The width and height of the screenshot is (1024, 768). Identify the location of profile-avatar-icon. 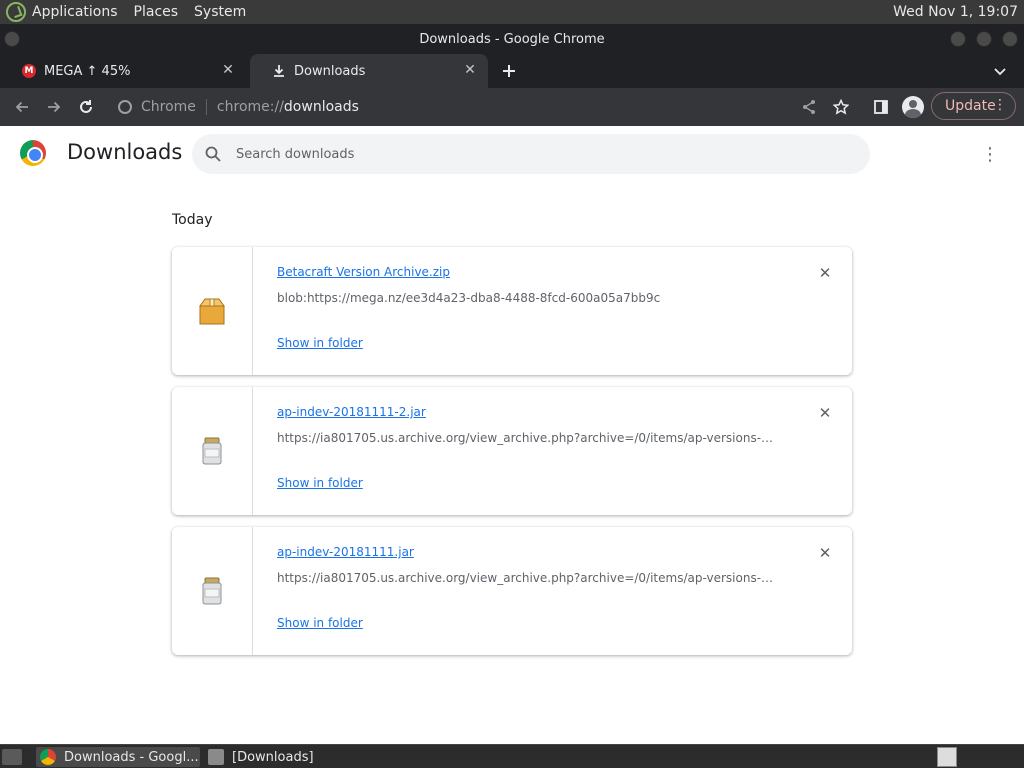
(913, 107).